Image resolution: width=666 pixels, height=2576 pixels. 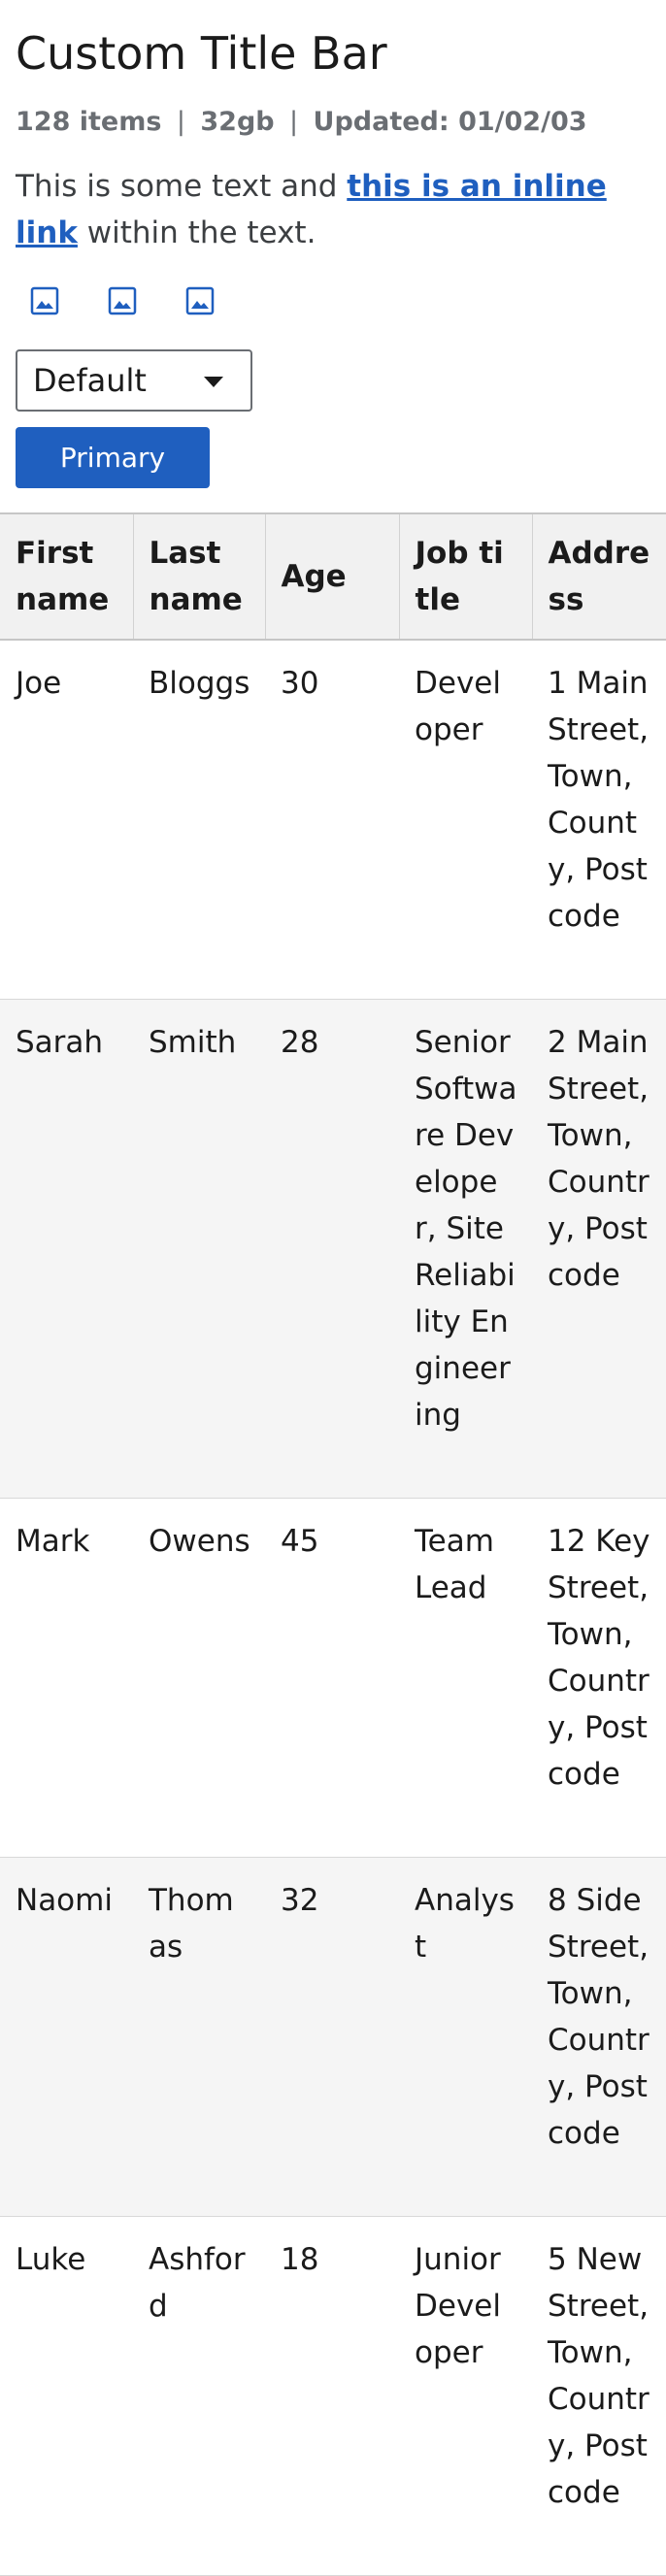 What do you see at coordinates (199, 576) in the screenshot?
I see `column-header-last-name: Last name` at bounding box center [199, 576].